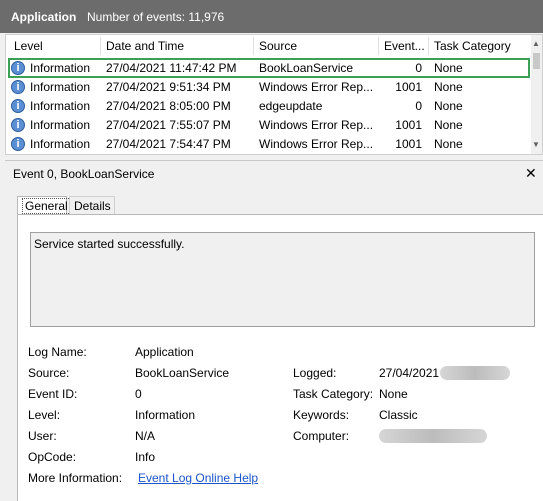  I want to click on level-label: Level:, so click(44, 415).